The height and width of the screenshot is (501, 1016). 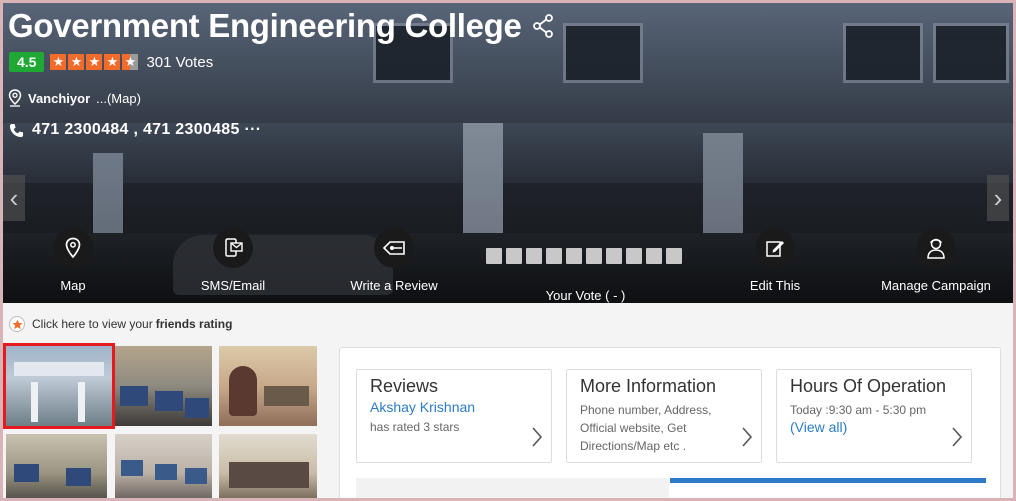 I want to click on title-row: Government Engineering College, so click(x=281, y=26).